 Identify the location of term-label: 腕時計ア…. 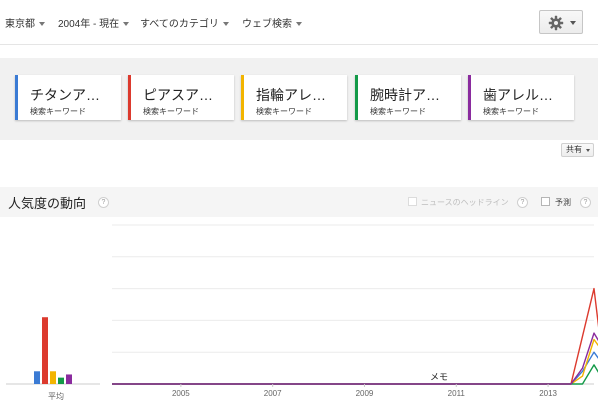
(405, 95).